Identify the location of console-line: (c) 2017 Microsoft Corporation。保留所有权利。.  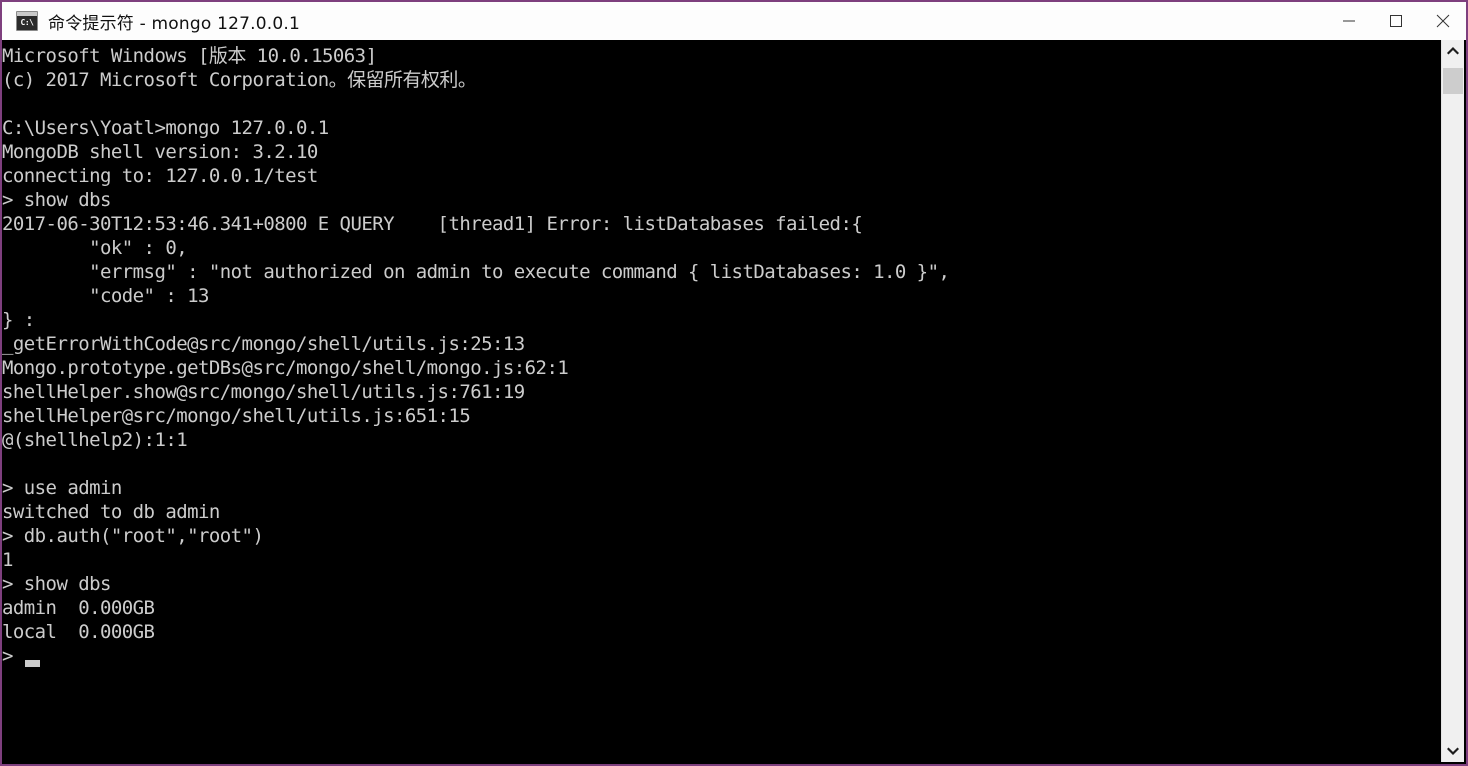
(239, 80).